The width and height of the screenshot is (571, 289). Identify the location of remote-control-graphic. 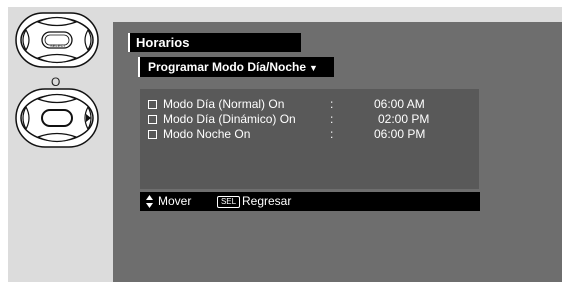
(57, 80).